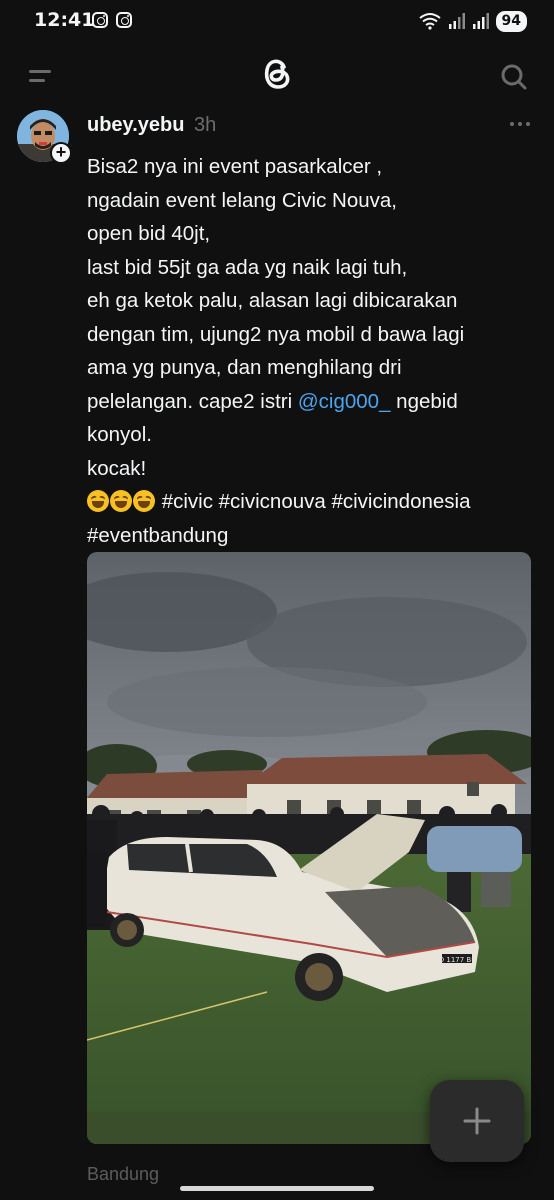 The height and width of the screenshot is (1200, 554). I want to click on post-text-line: #civic #civicnouva #civicindonesia, so click(314, 502).